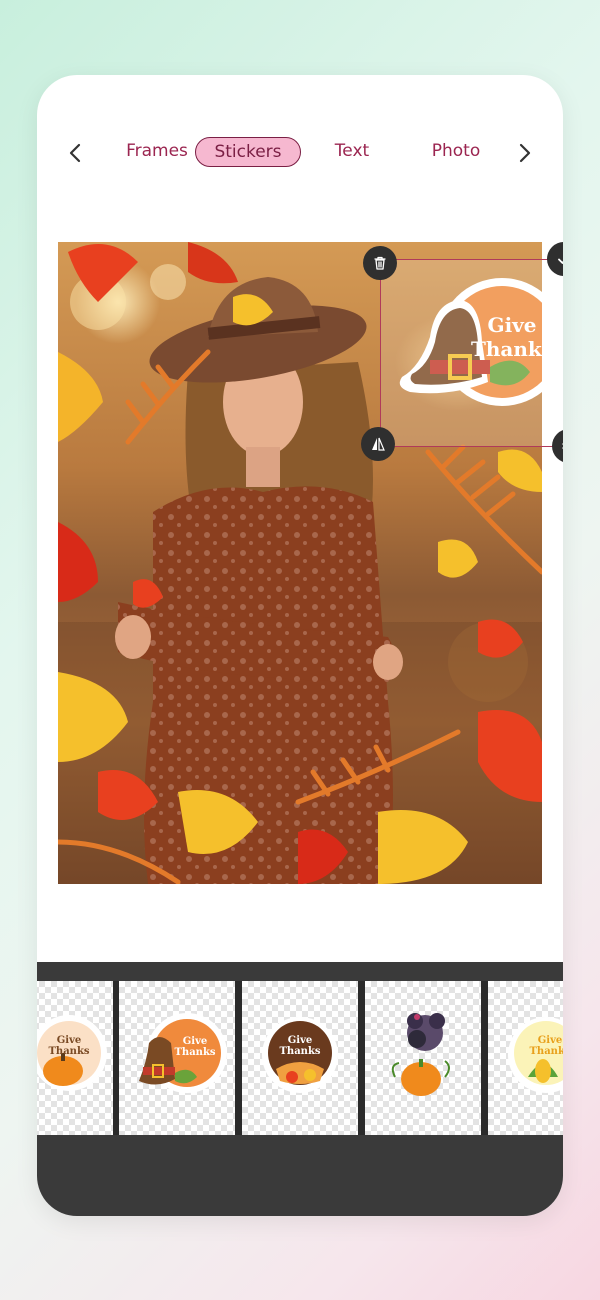  What do you see at coordinates (157, 152) in the screenshot?
I see `tab-frames: Frames` at bounding box center [157, 152].